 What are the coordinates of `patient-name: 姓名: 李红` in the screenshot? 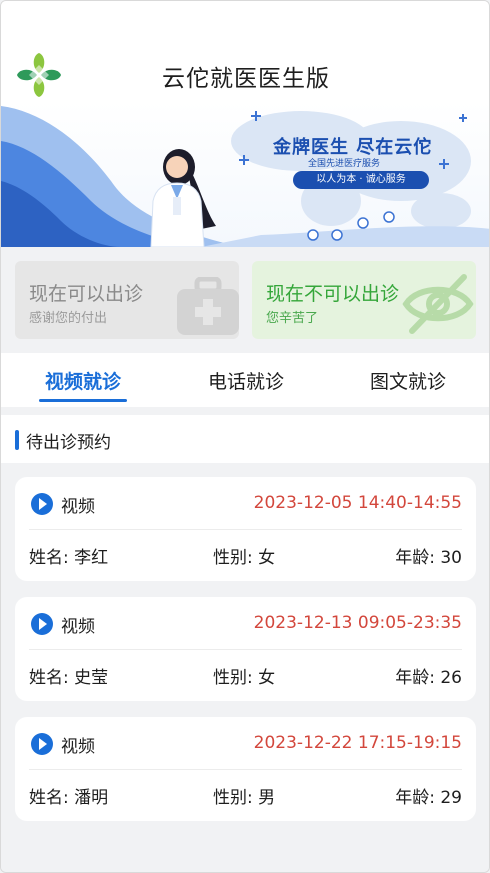 It's located at (69, 558).